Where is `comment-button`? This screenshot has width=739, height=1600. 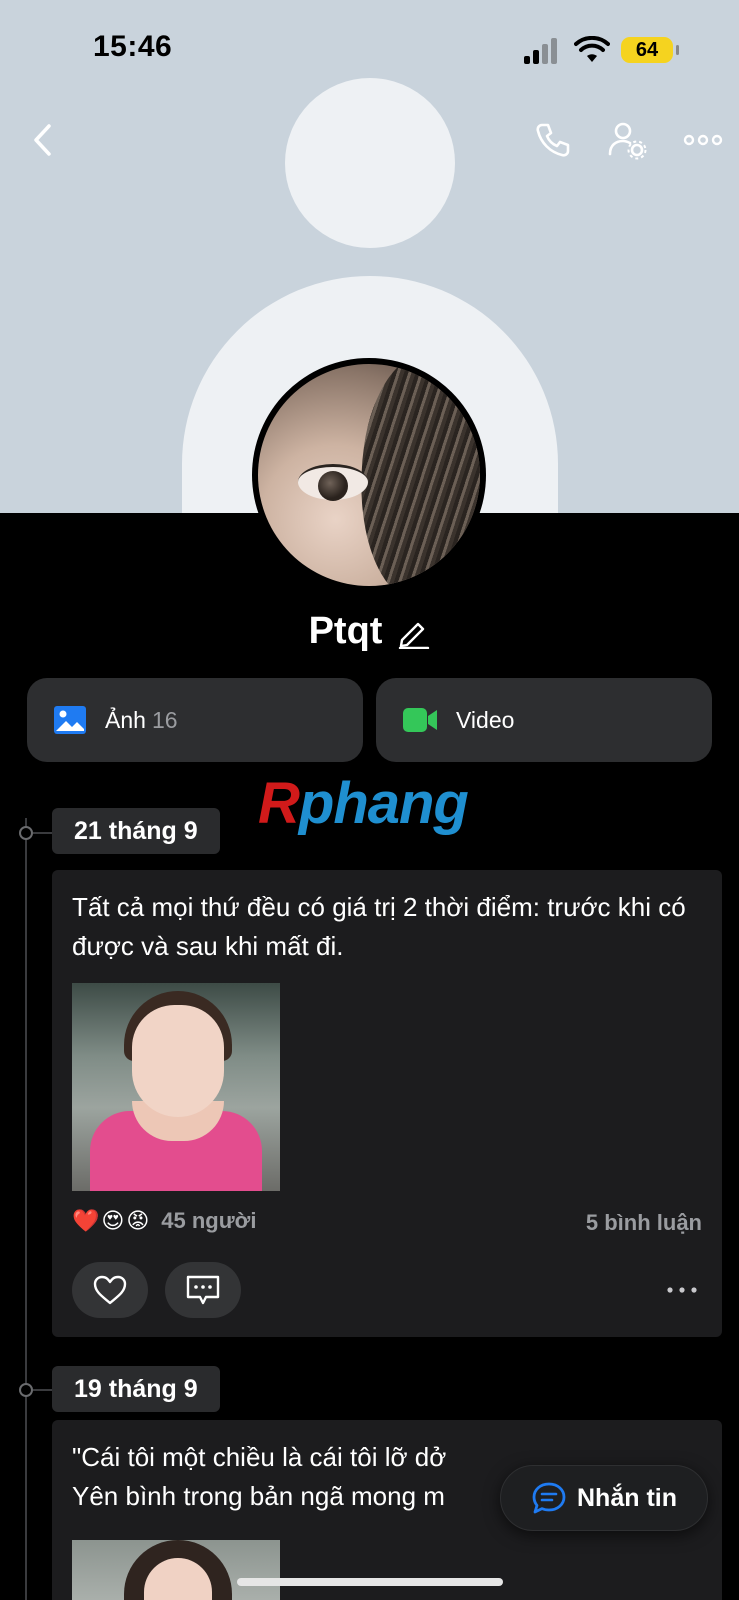 comment-button is located at coordinates (203, 1290).